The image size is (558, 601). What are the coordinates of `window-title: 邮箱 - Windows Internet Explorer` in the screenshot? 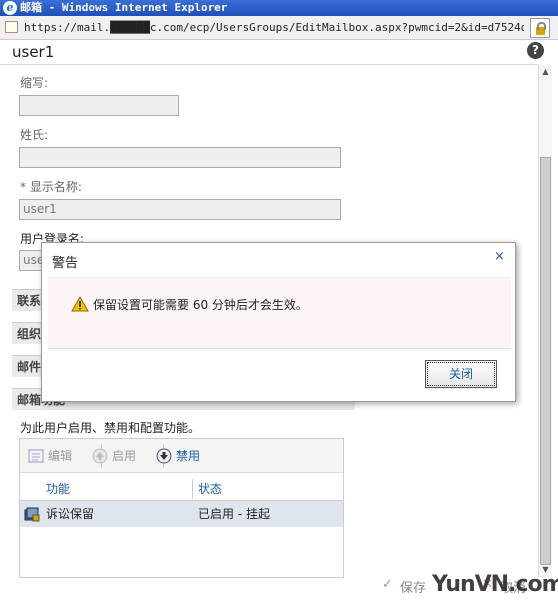 It's located at (124, 7).